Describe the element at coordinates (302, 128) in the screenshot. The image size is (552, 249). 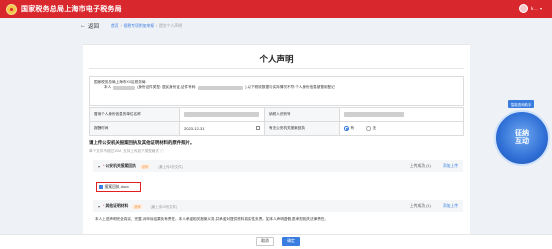
I see `form-label: 有无公安机关报案回执` at that location.